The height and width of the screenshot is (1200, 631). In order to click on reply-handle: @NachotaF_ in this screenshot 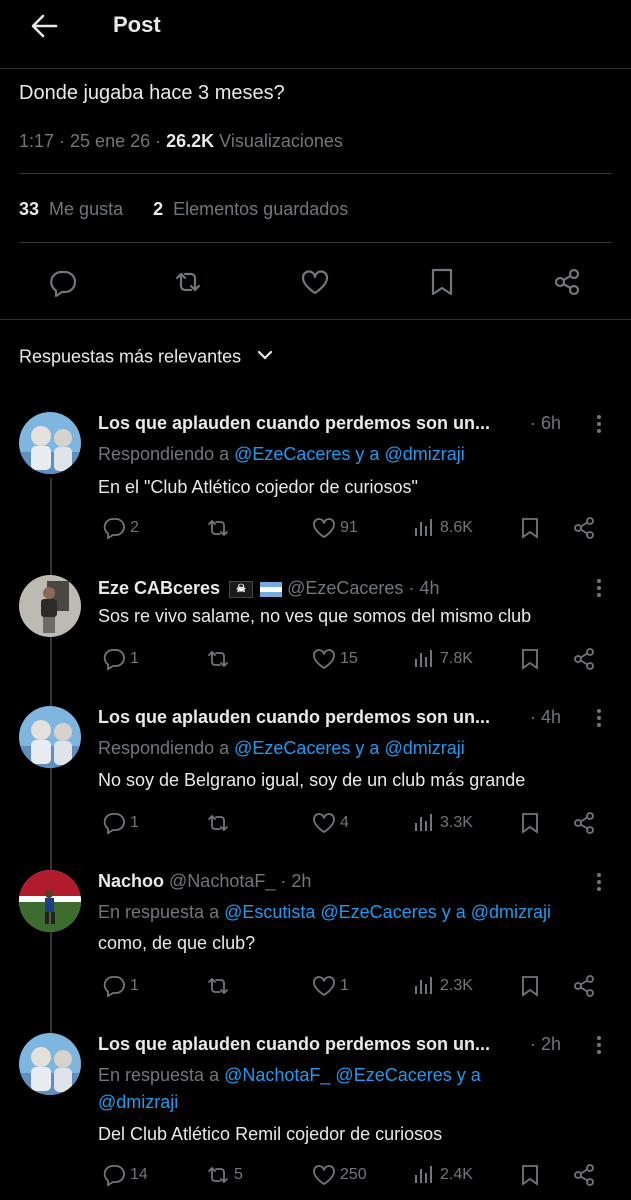, I will do `click(222, 881)`.